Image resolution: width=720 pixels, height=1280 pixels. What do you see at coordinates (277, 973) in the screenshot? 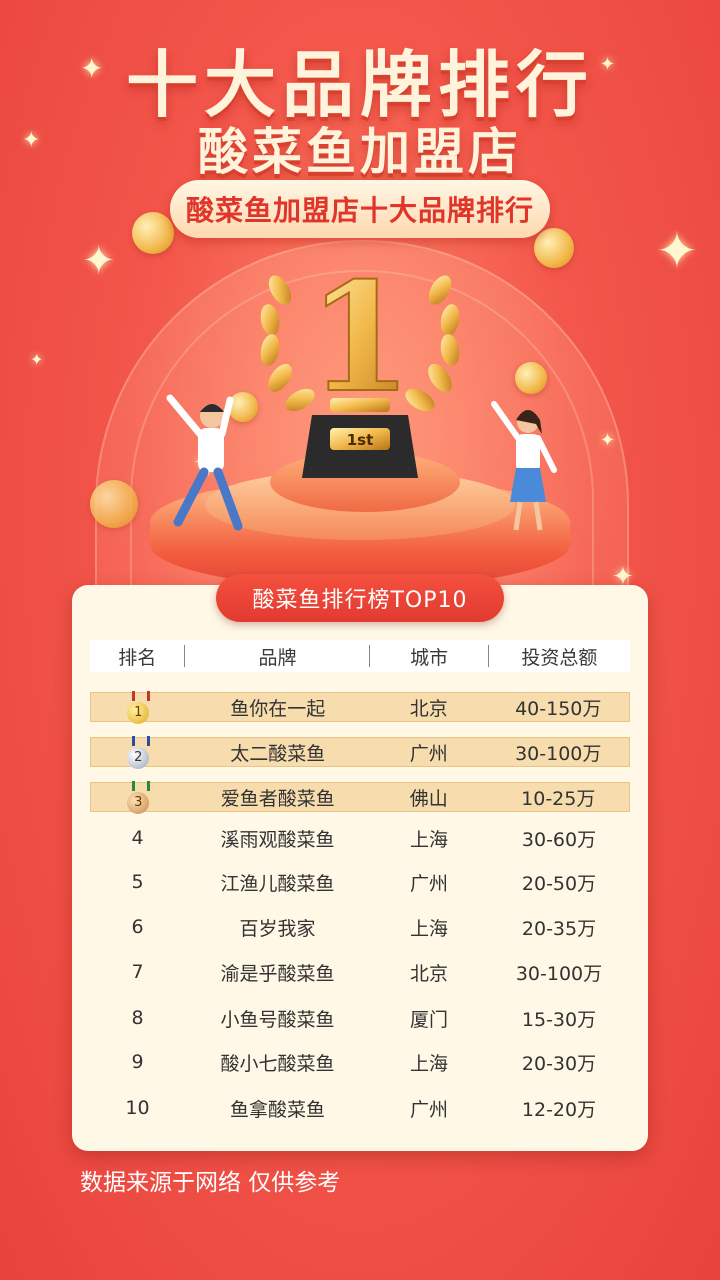
I see `brand-cell: 渝是乎酸菜鱼` at bounding box center [277, 973].